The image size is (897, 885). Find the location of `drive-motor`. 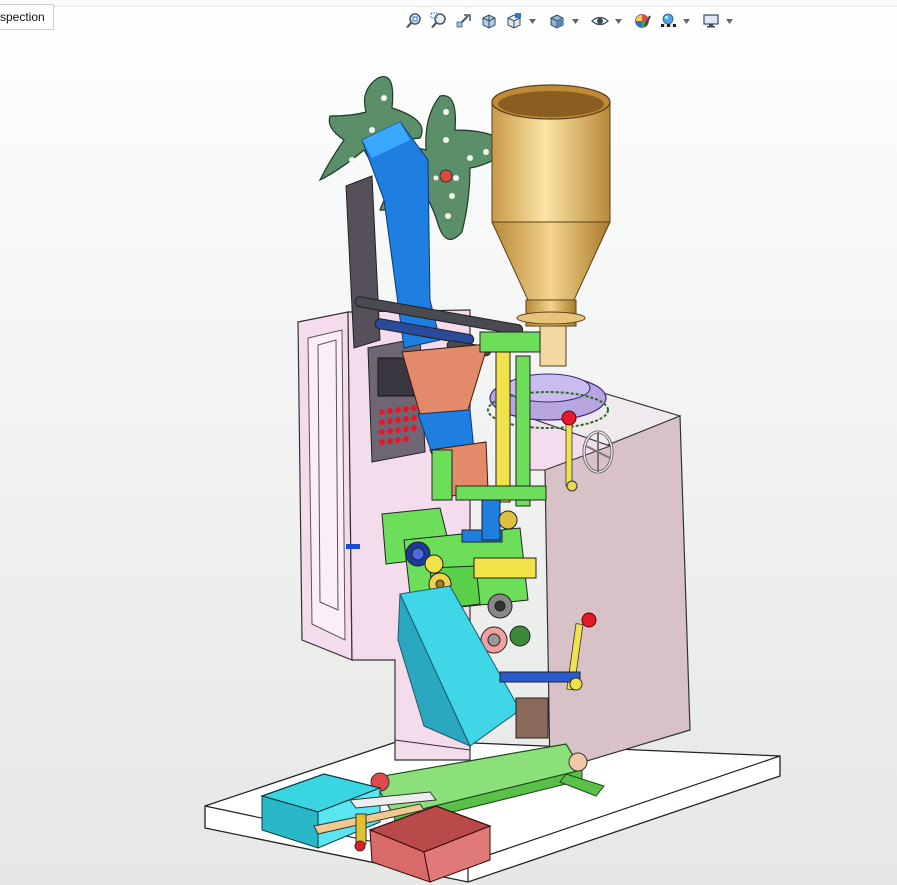

drive-motor is located at coordinates (532, 718).